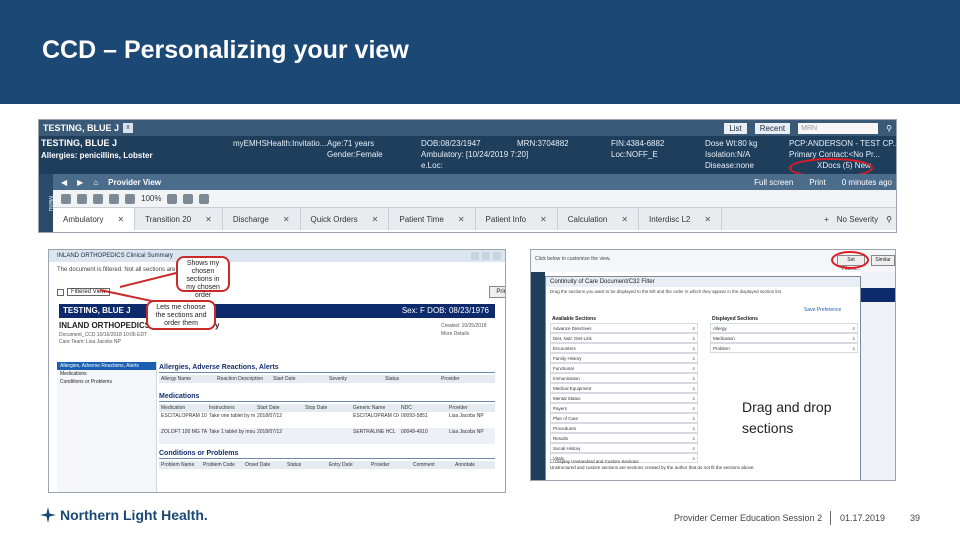 Image resolution: width=960 pixels, height=540 pixels. Describe the element at coordinates (624, 398) in the screenshot. I see `list-item: Mental Status ≡` at that location.